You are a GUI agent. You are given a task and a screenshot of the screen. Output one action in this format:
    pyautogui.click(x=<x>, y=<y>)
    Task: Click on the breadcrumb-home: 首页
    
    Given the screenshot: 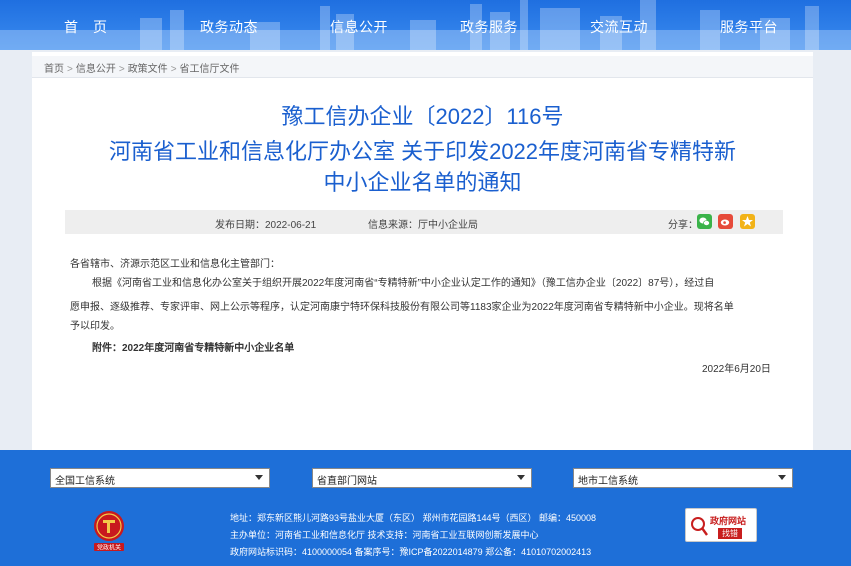 What is the action you would take?
    pyautogui.click(x=54, y=67)
    